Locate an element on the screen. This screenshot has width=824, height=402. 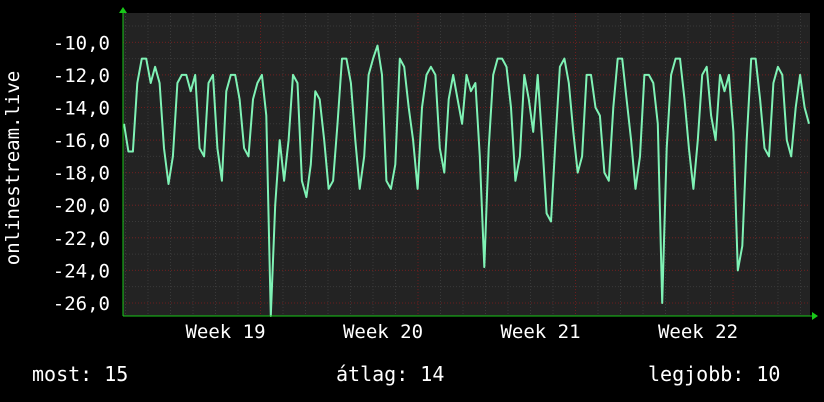
y-tick-label: -10,0 is located at coordinates (81, 43).